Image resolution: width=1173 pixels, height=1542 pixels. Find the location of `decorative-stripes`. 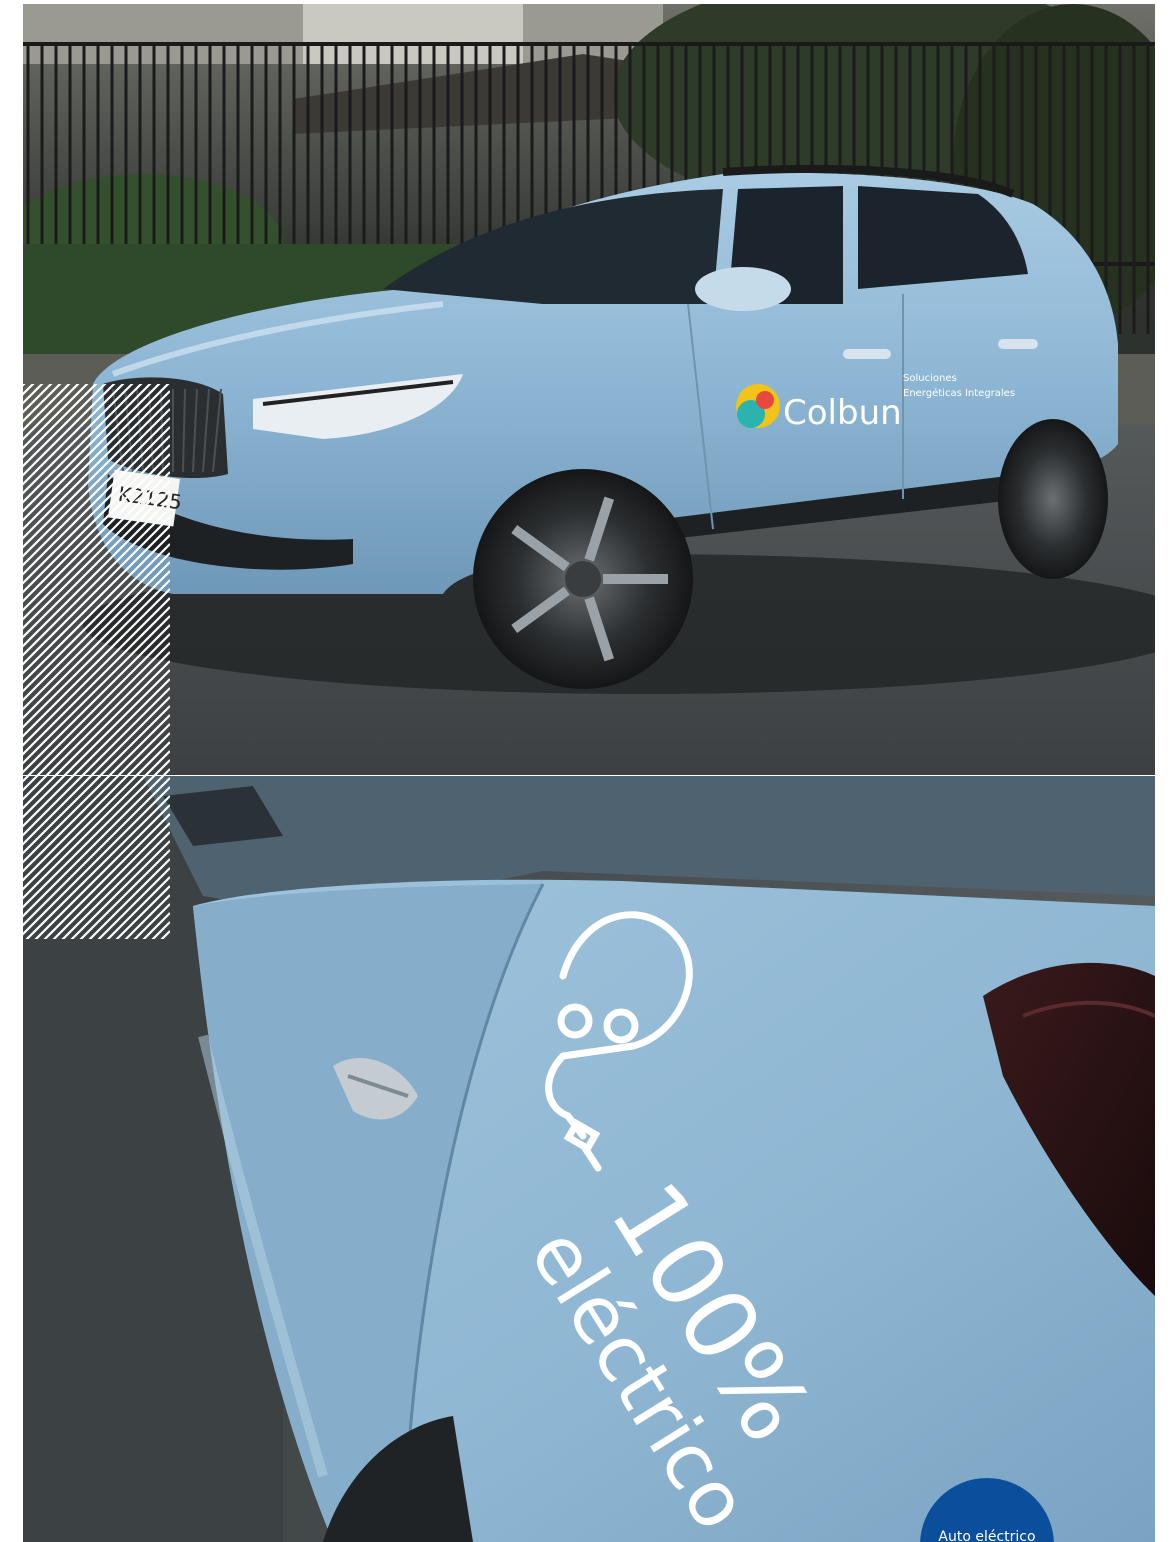

decorative-stripes is located at coordinates (85, 661).